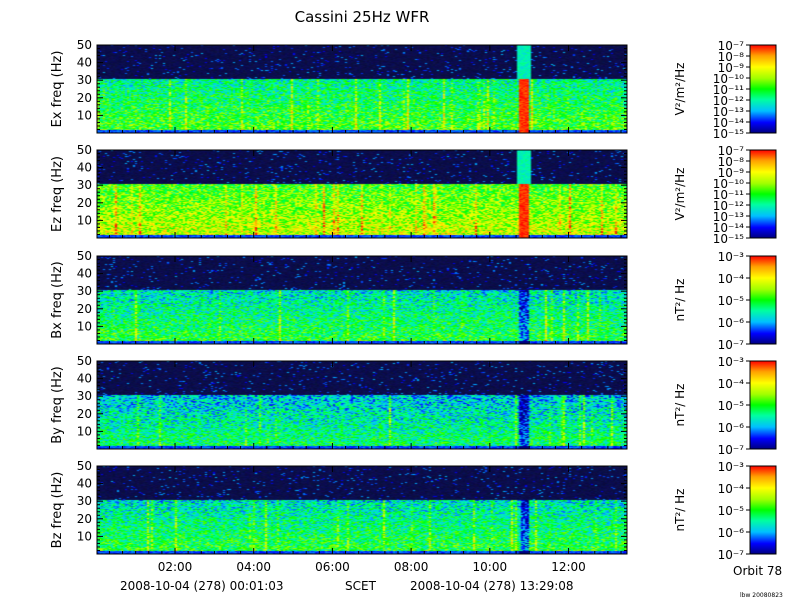 This screenshot has width=800, height=600. I want to click on orbit-label: Orbit 78, so click(757, 571).